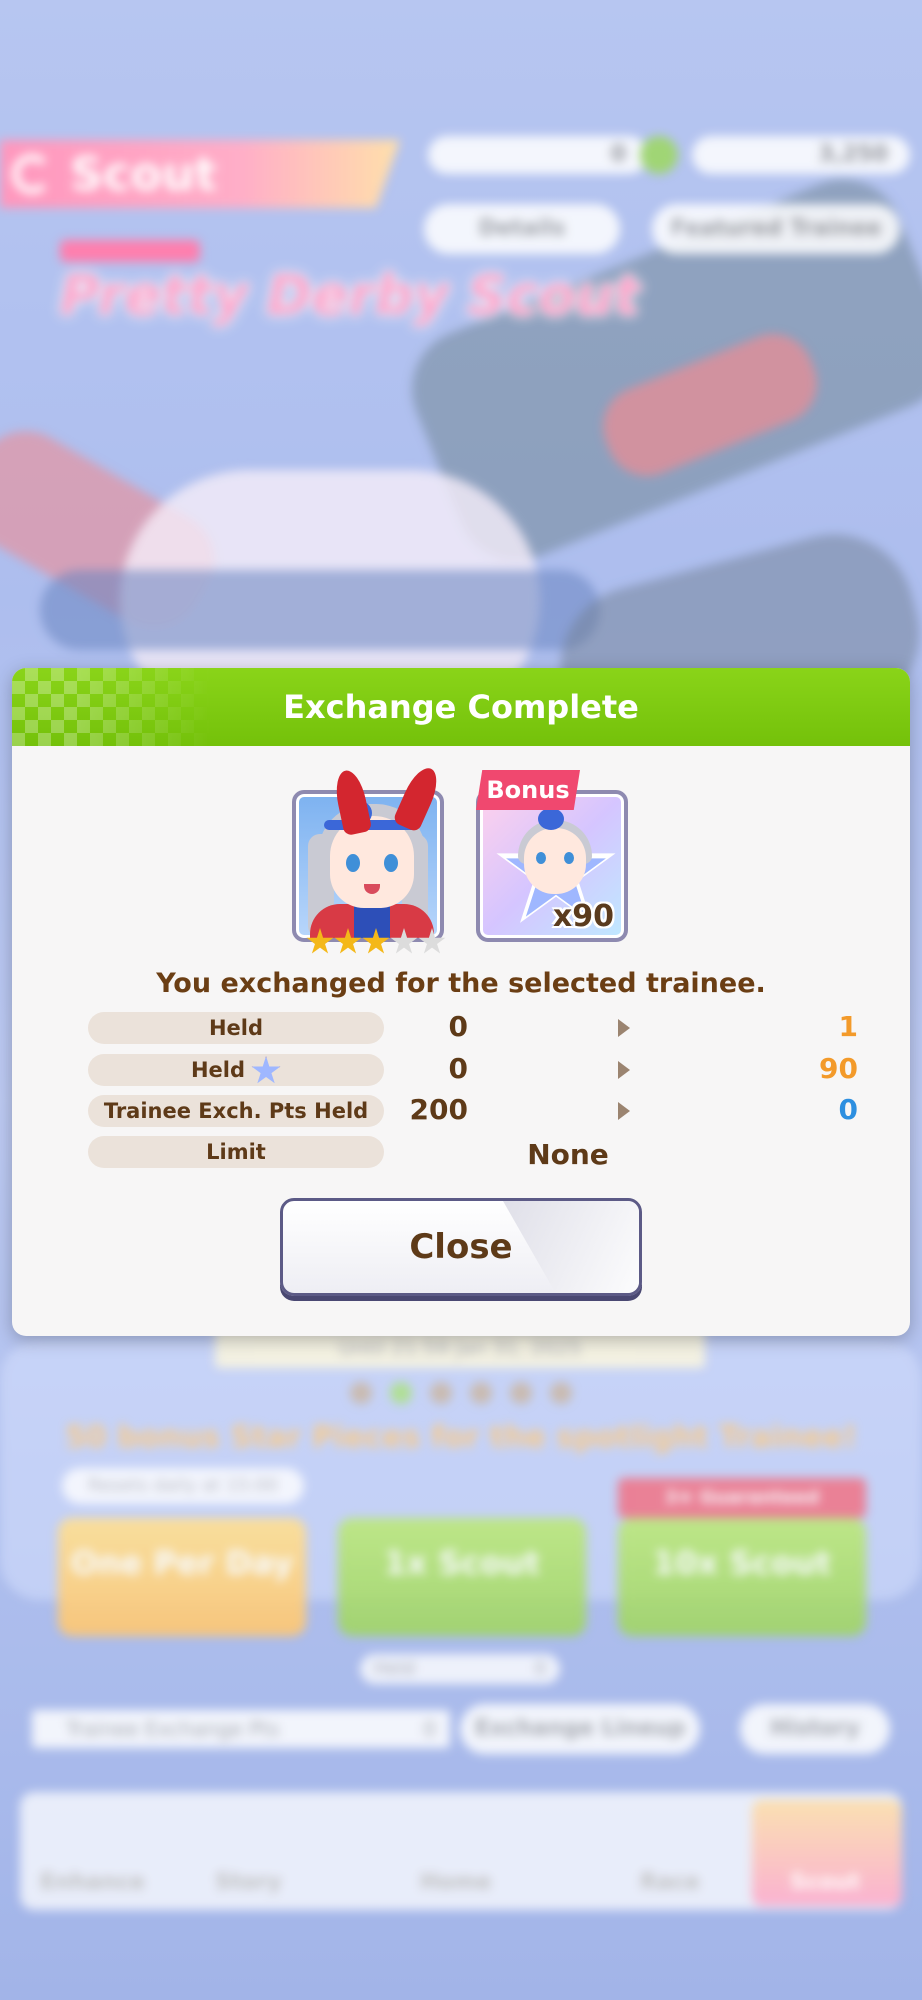 The height and width of the screenshot is (2000, 922). I want to click on row-label: Limit, so click(236, 1152).